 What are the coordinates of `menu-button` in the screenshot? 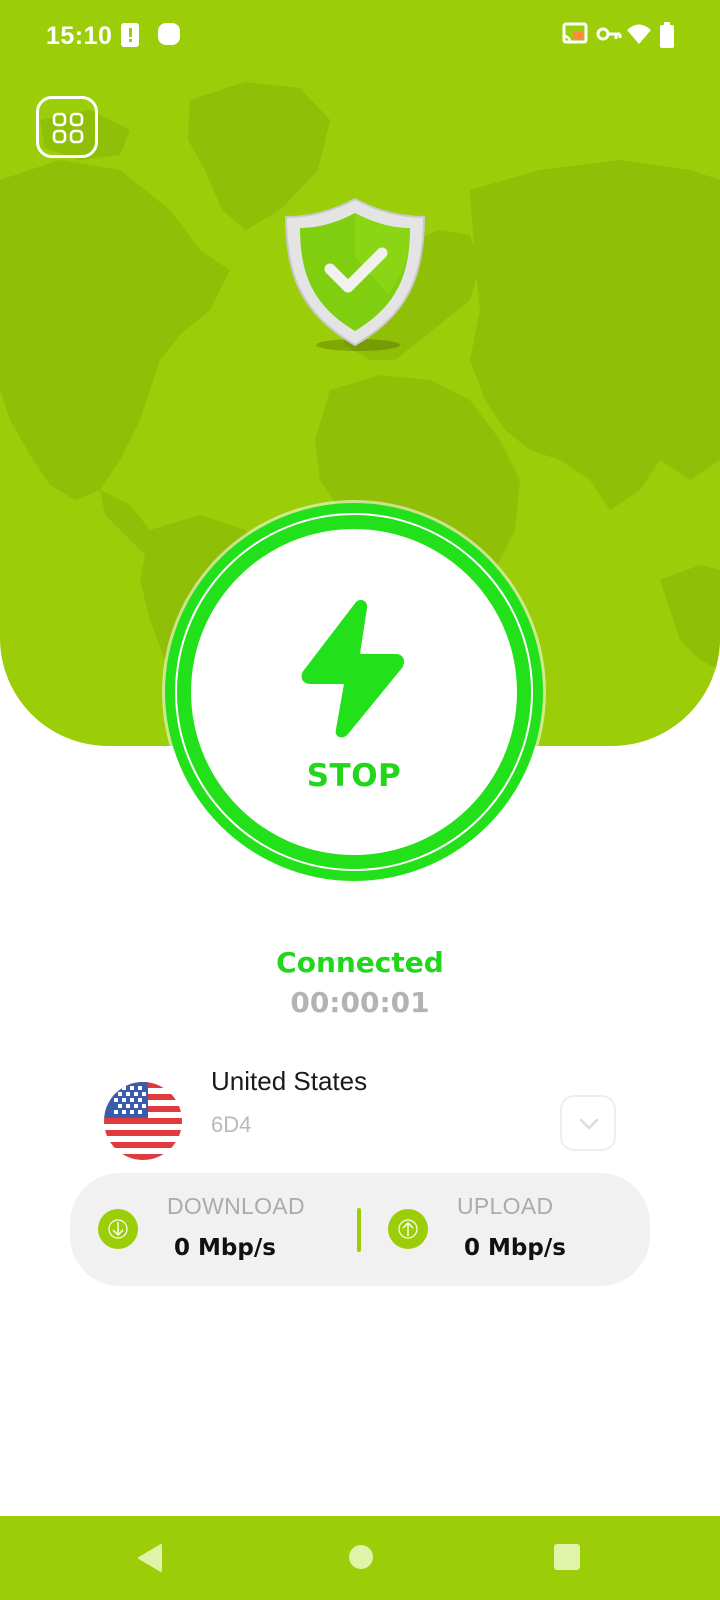 It's located at (67, 127).